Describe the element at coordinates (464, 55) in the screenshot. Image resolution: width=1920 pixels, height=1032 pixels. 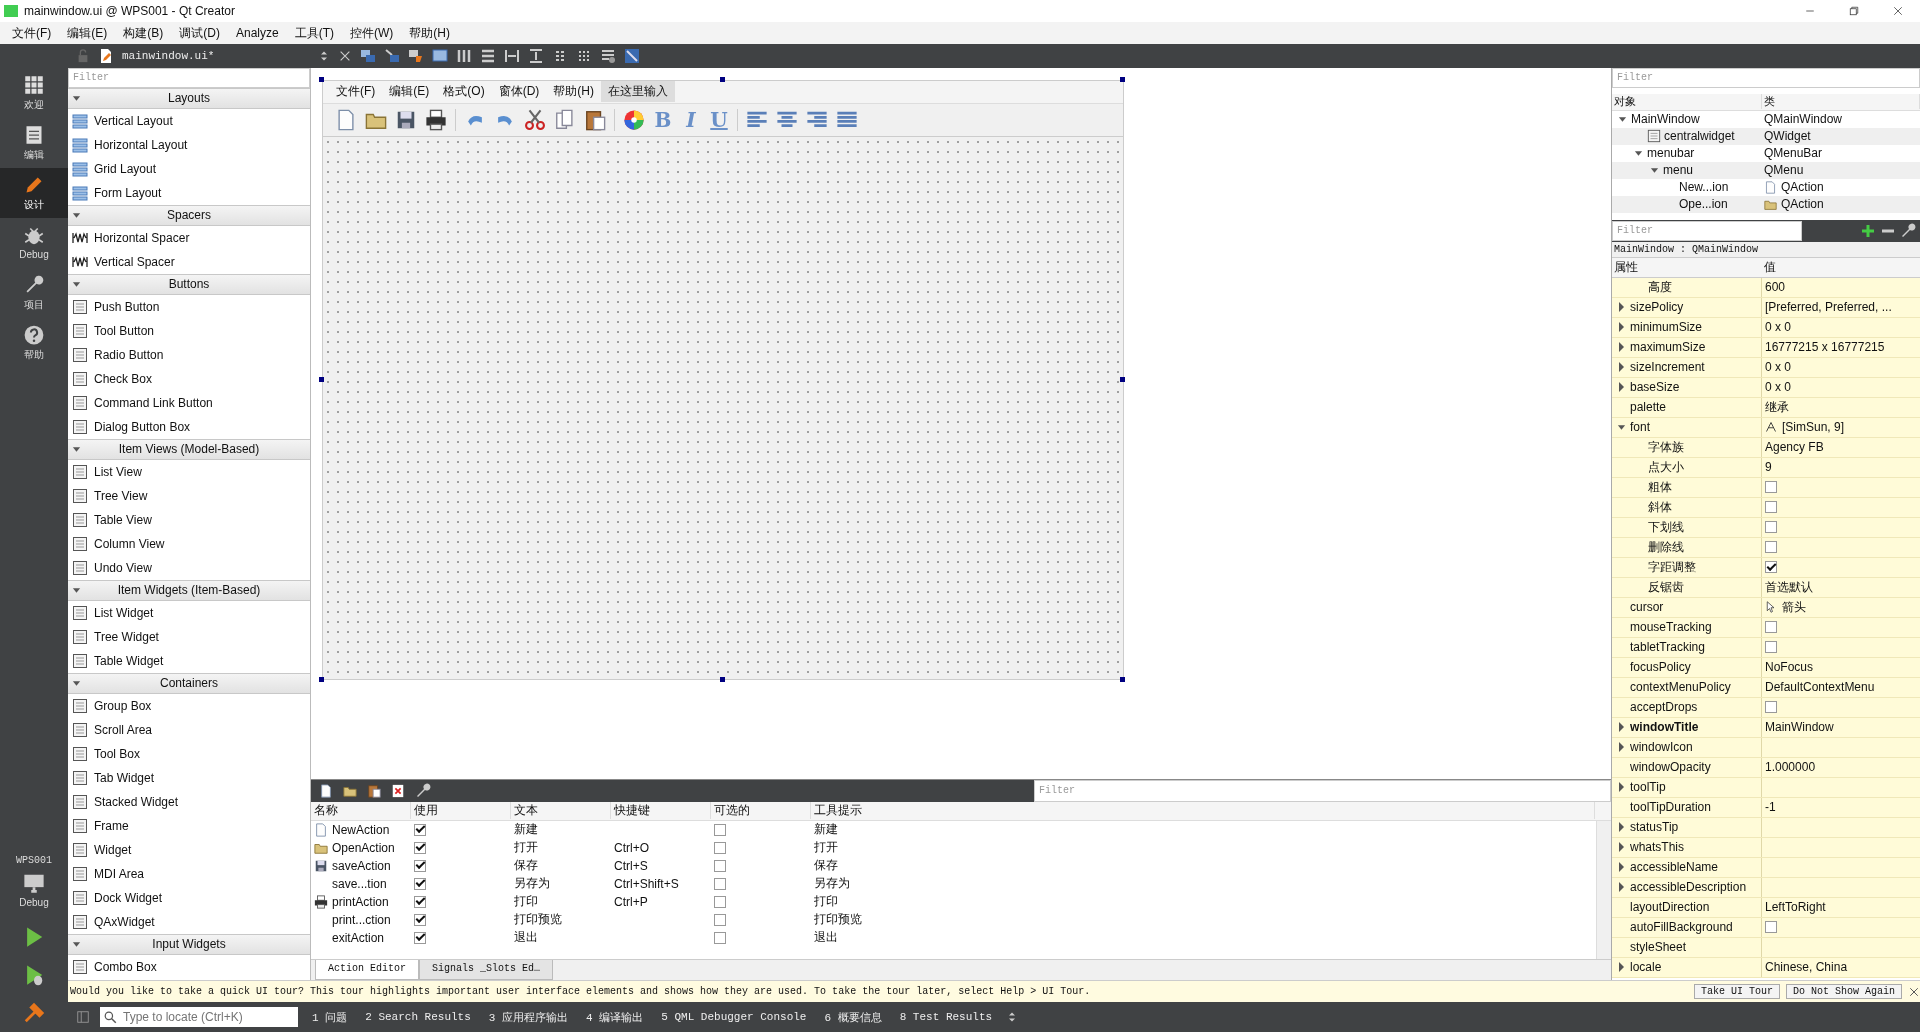
I see `vertical-layout-icon` at that location.